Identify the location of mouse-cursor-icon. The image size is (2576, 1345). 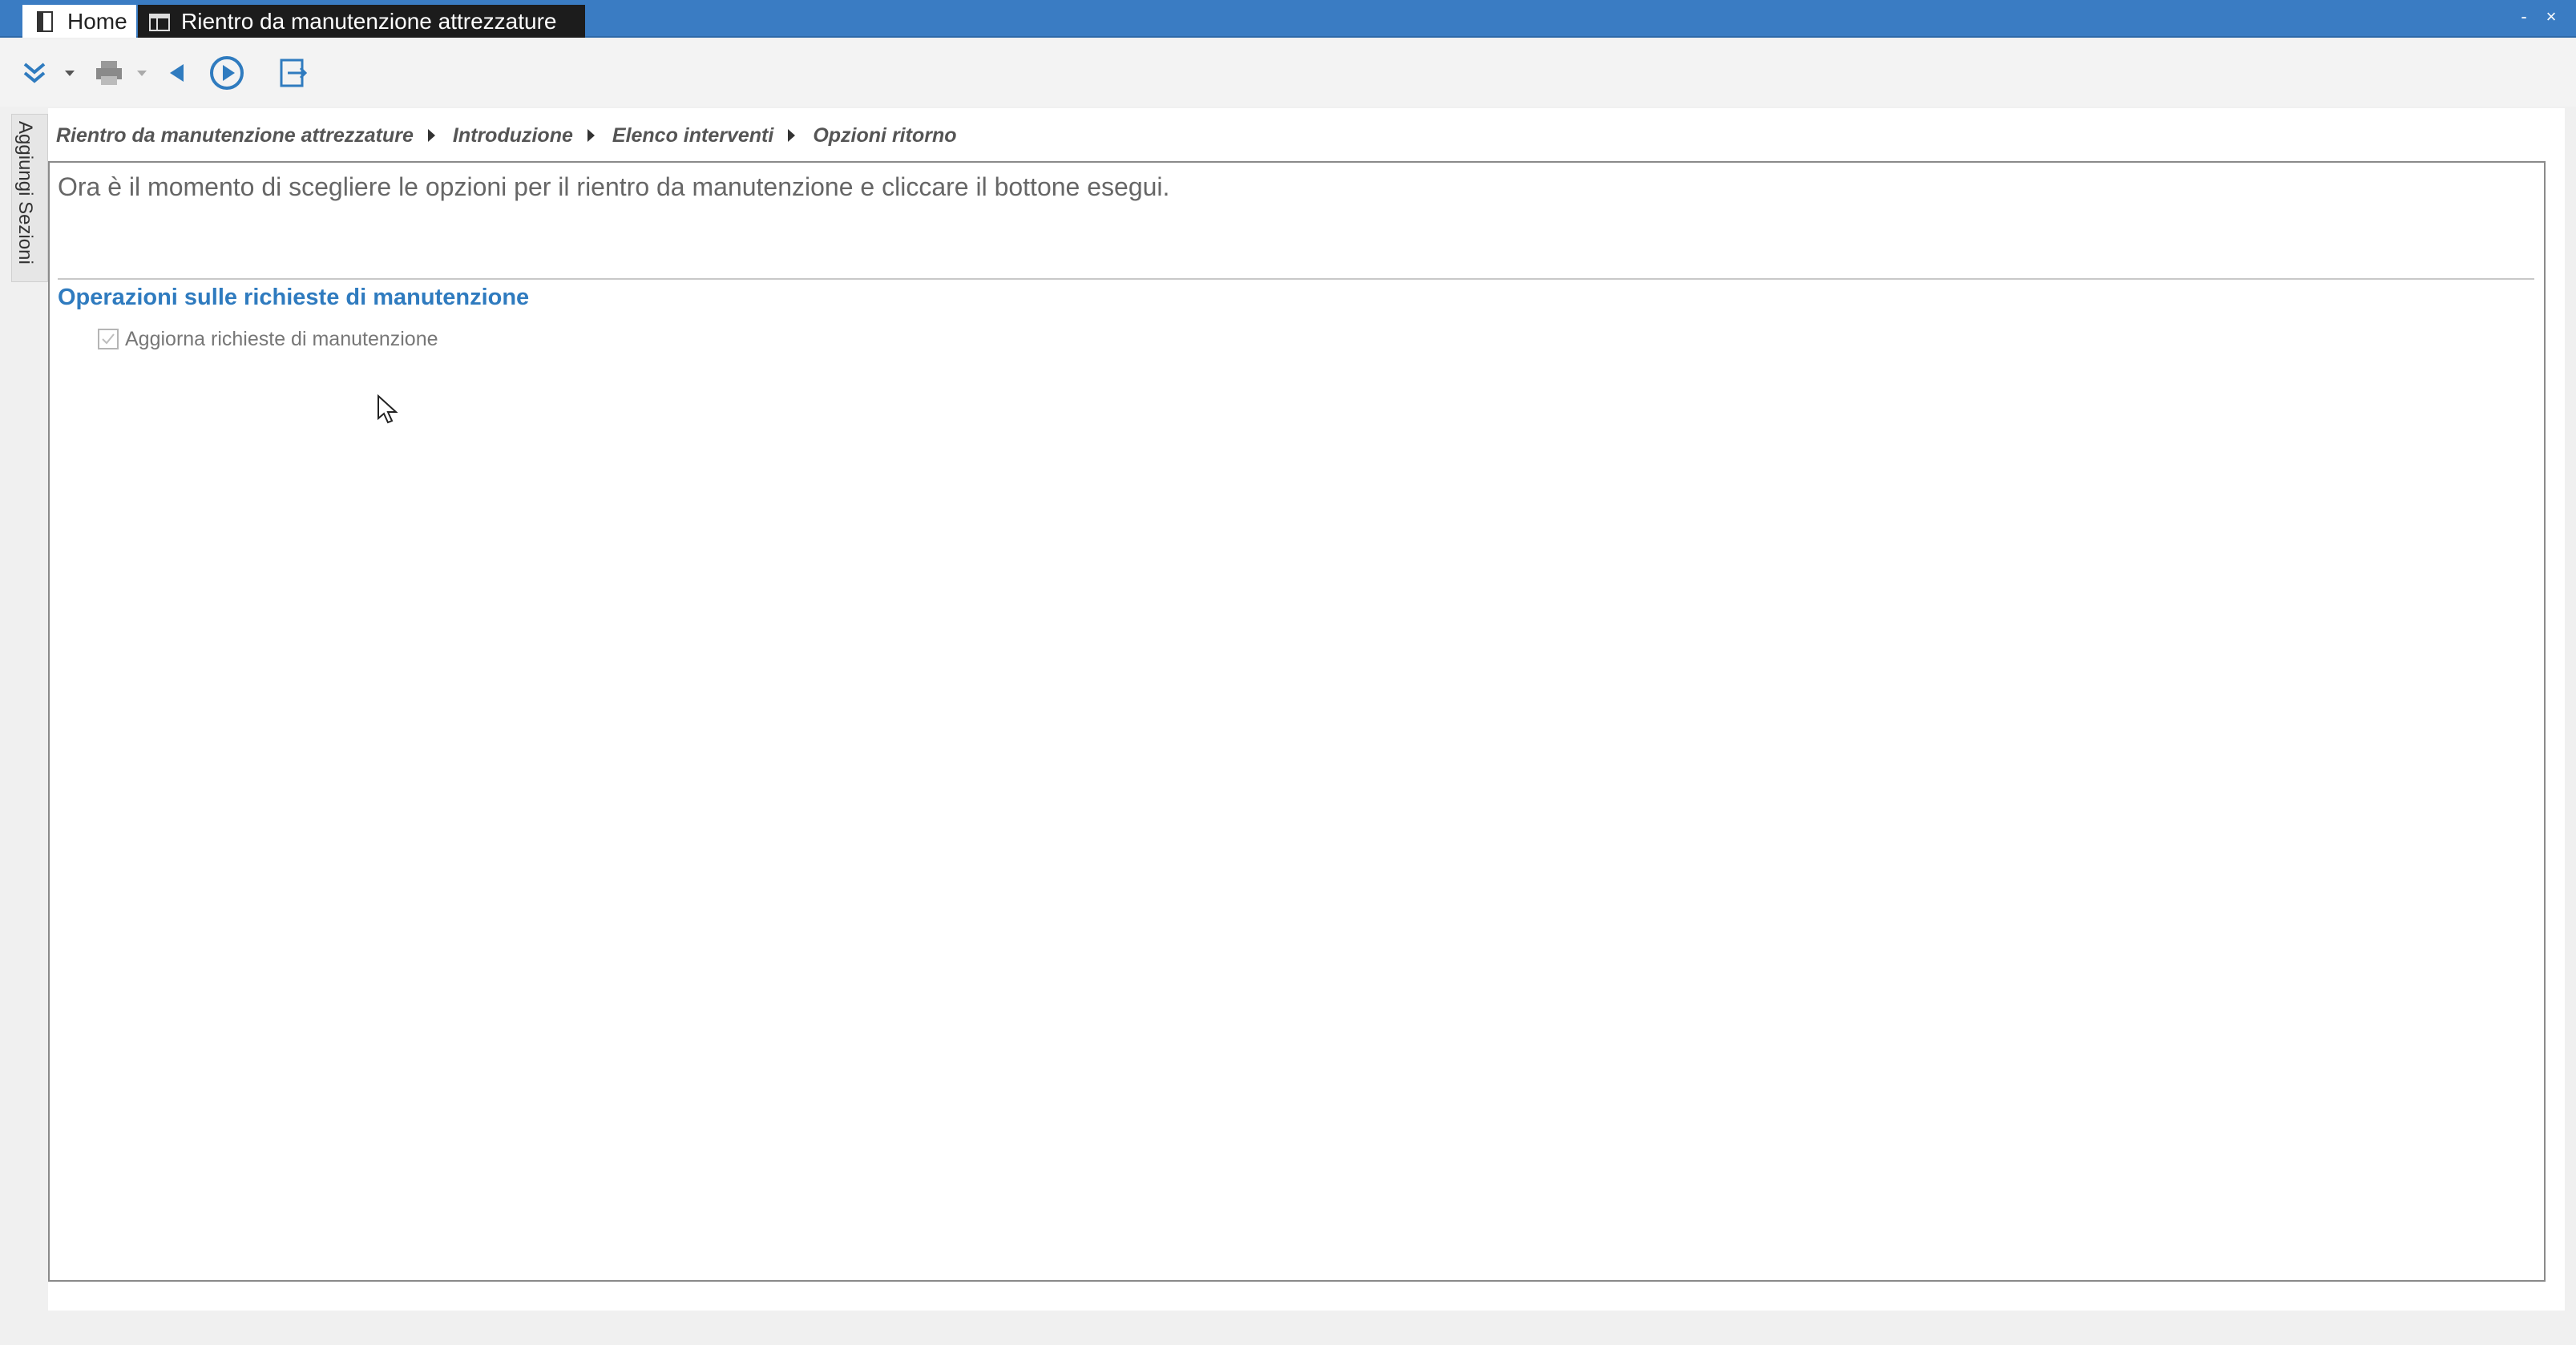
(388, 409).